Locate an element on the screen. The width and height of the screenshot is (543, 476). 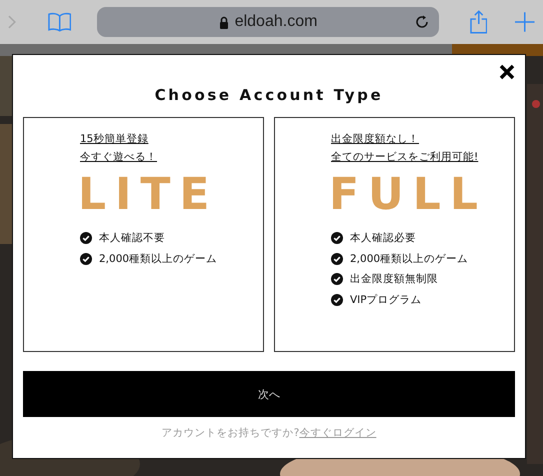
feature-text: 出金限度額無制限 is located at coordinates (394, 279).